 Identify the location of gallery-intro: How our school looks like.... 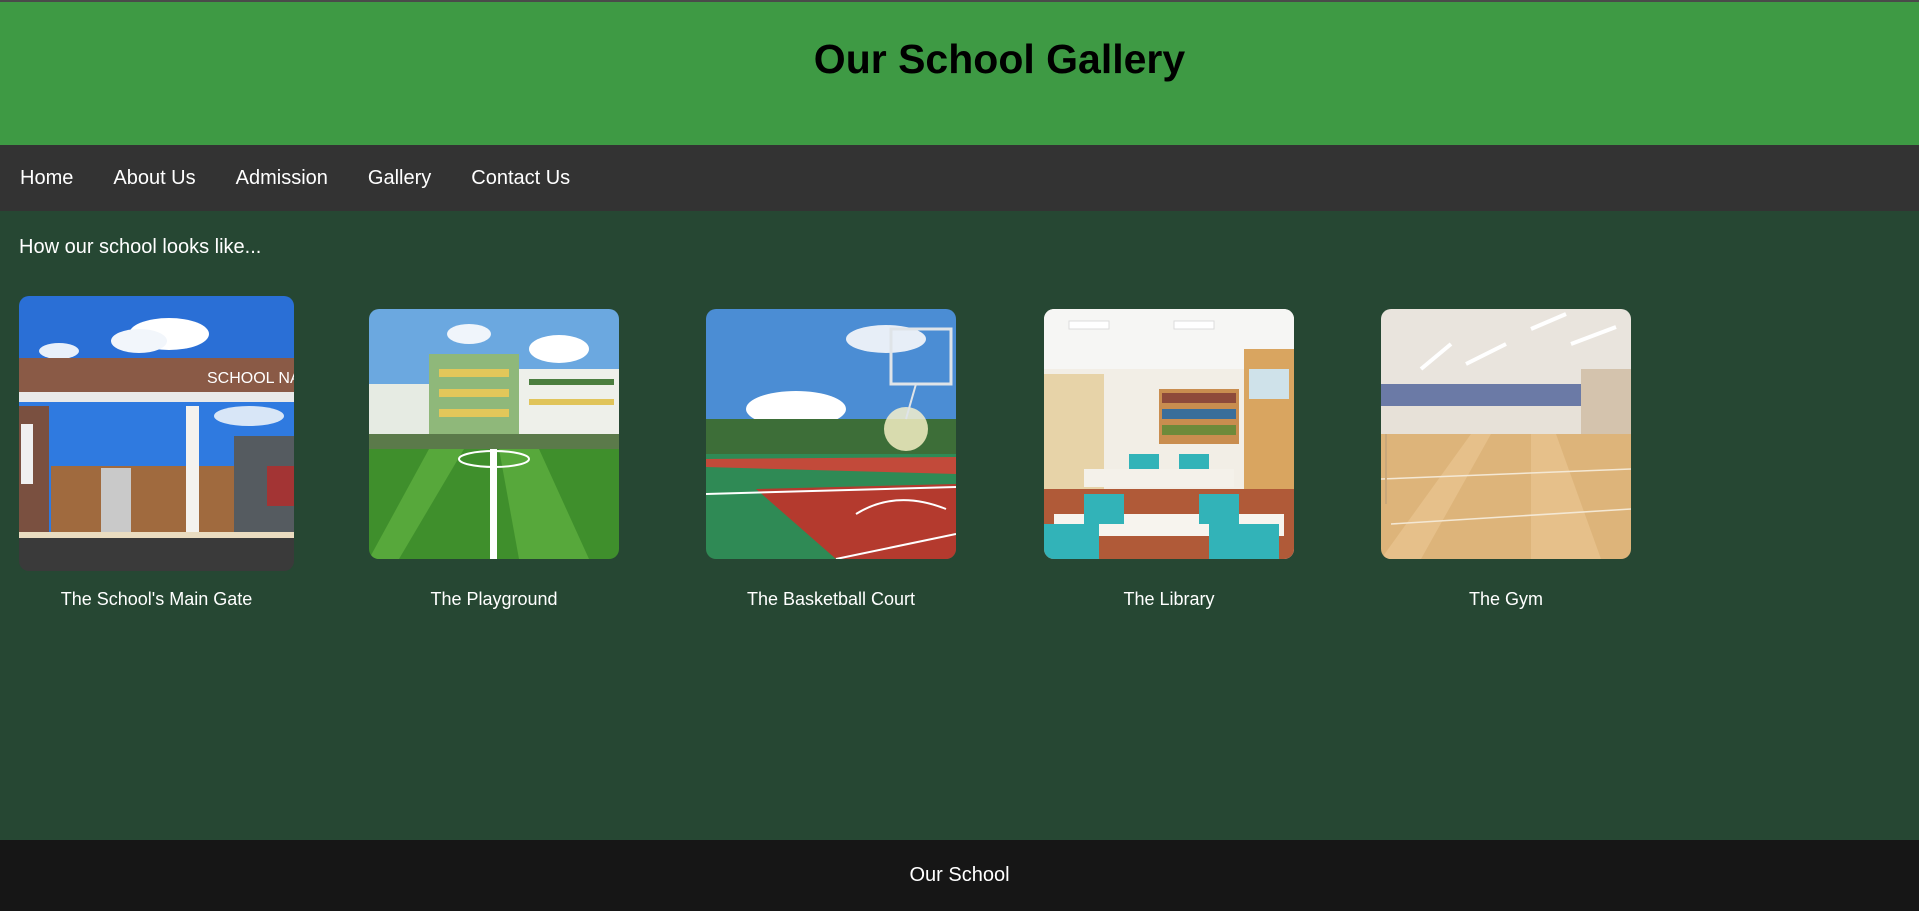
(140, 247).